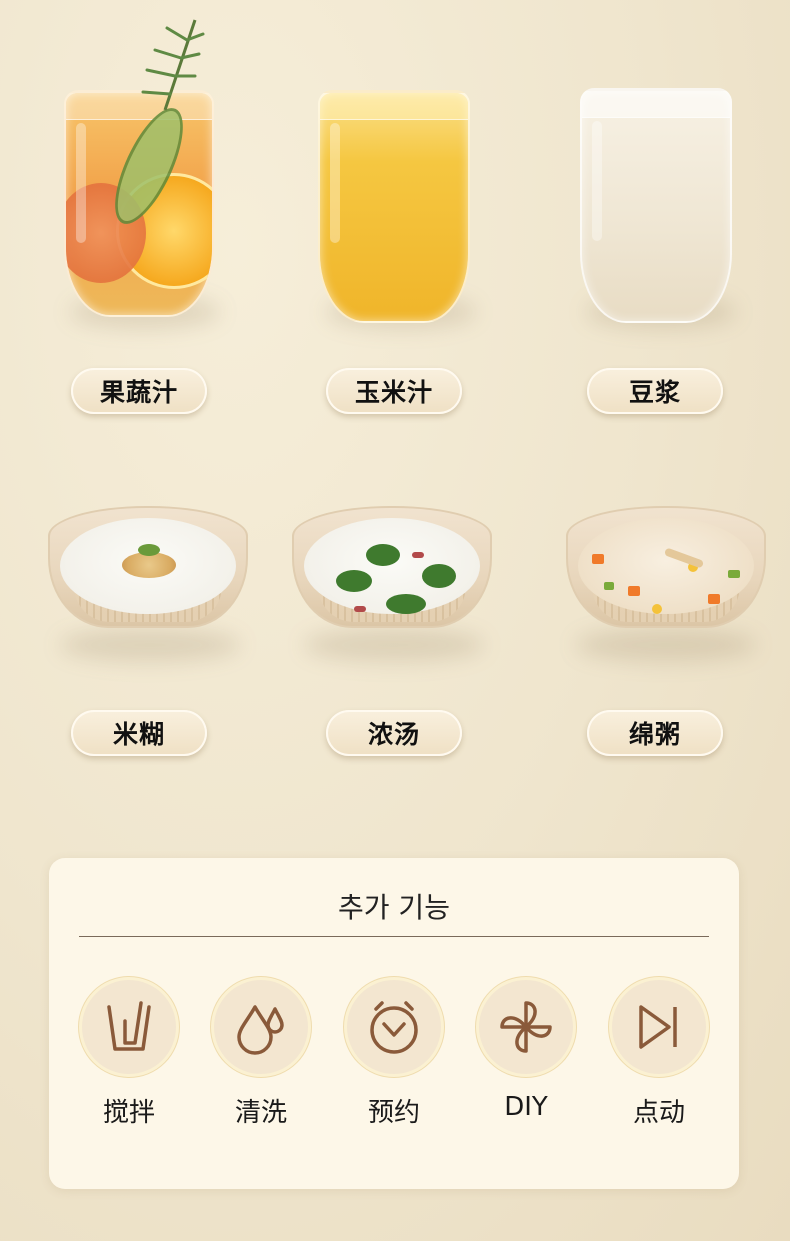  I want to click on drink-fruit-juice: 果蔬汁, so click(140, 220).